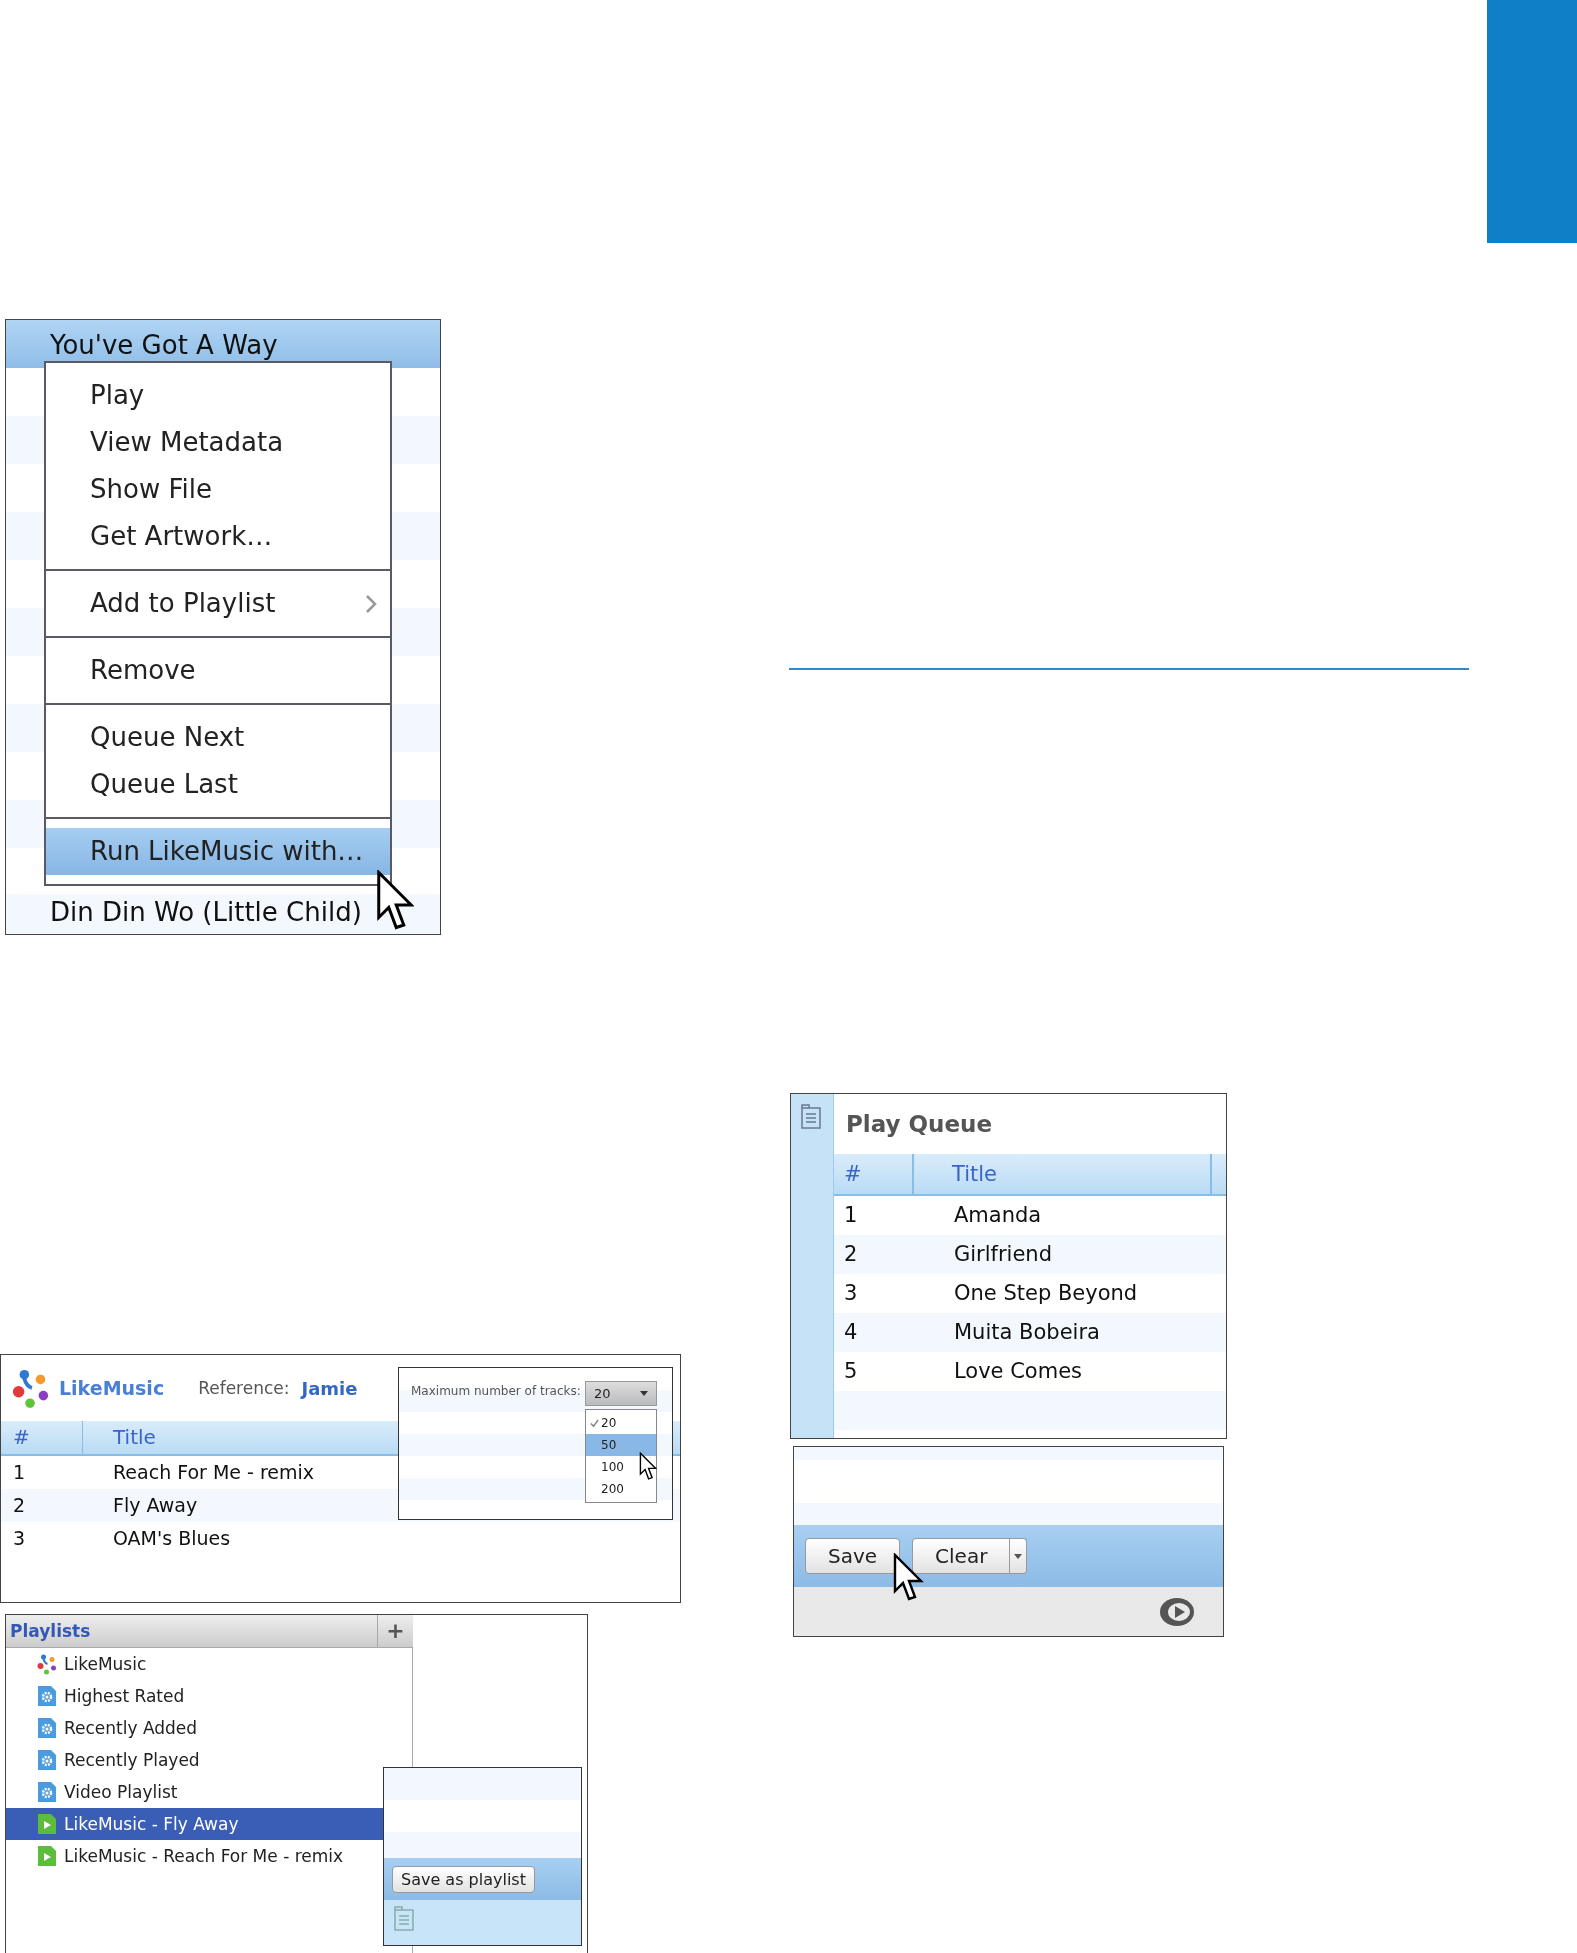 This screenshot has height=1953, width=1577. I want to click on playlist-item: LikeMusic - Reach For Me - remix, so click(192, 1856).